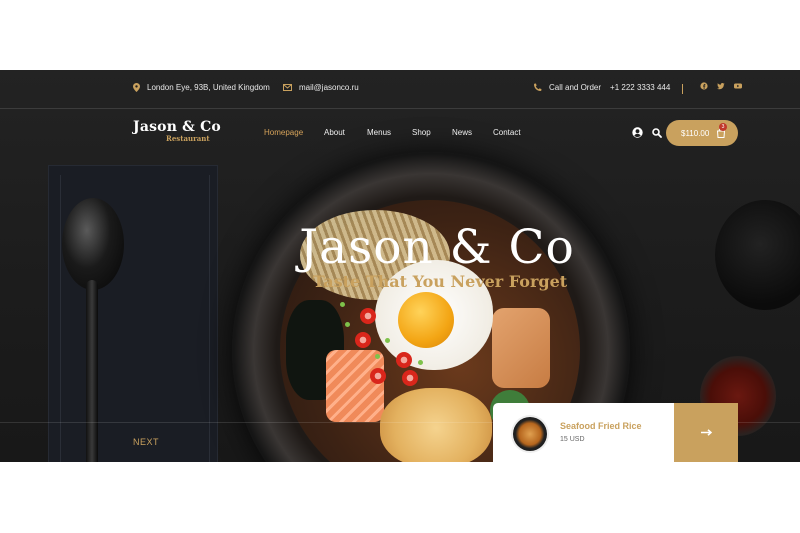 The height and width of the screenshot is (533, 800). Describe the element at coordinates (92, 371) in the screenshot. I see `spoon-handle` at that location.